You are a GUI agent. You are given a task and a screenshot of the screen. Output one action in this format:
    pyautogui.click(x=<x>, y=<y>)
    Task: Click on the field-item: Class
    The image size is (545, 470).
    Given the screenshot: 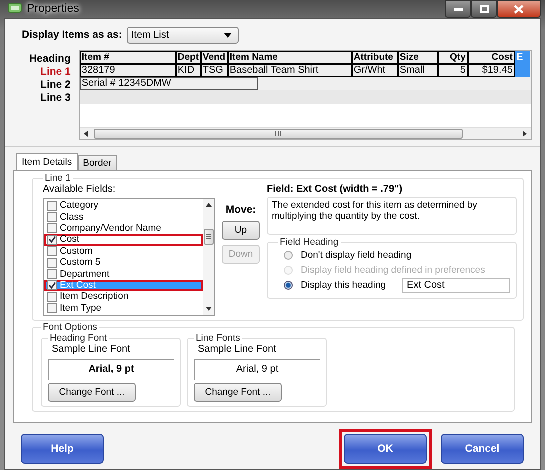 What is the action you would take?
    pyautogui.click(x=123, y=217)
    